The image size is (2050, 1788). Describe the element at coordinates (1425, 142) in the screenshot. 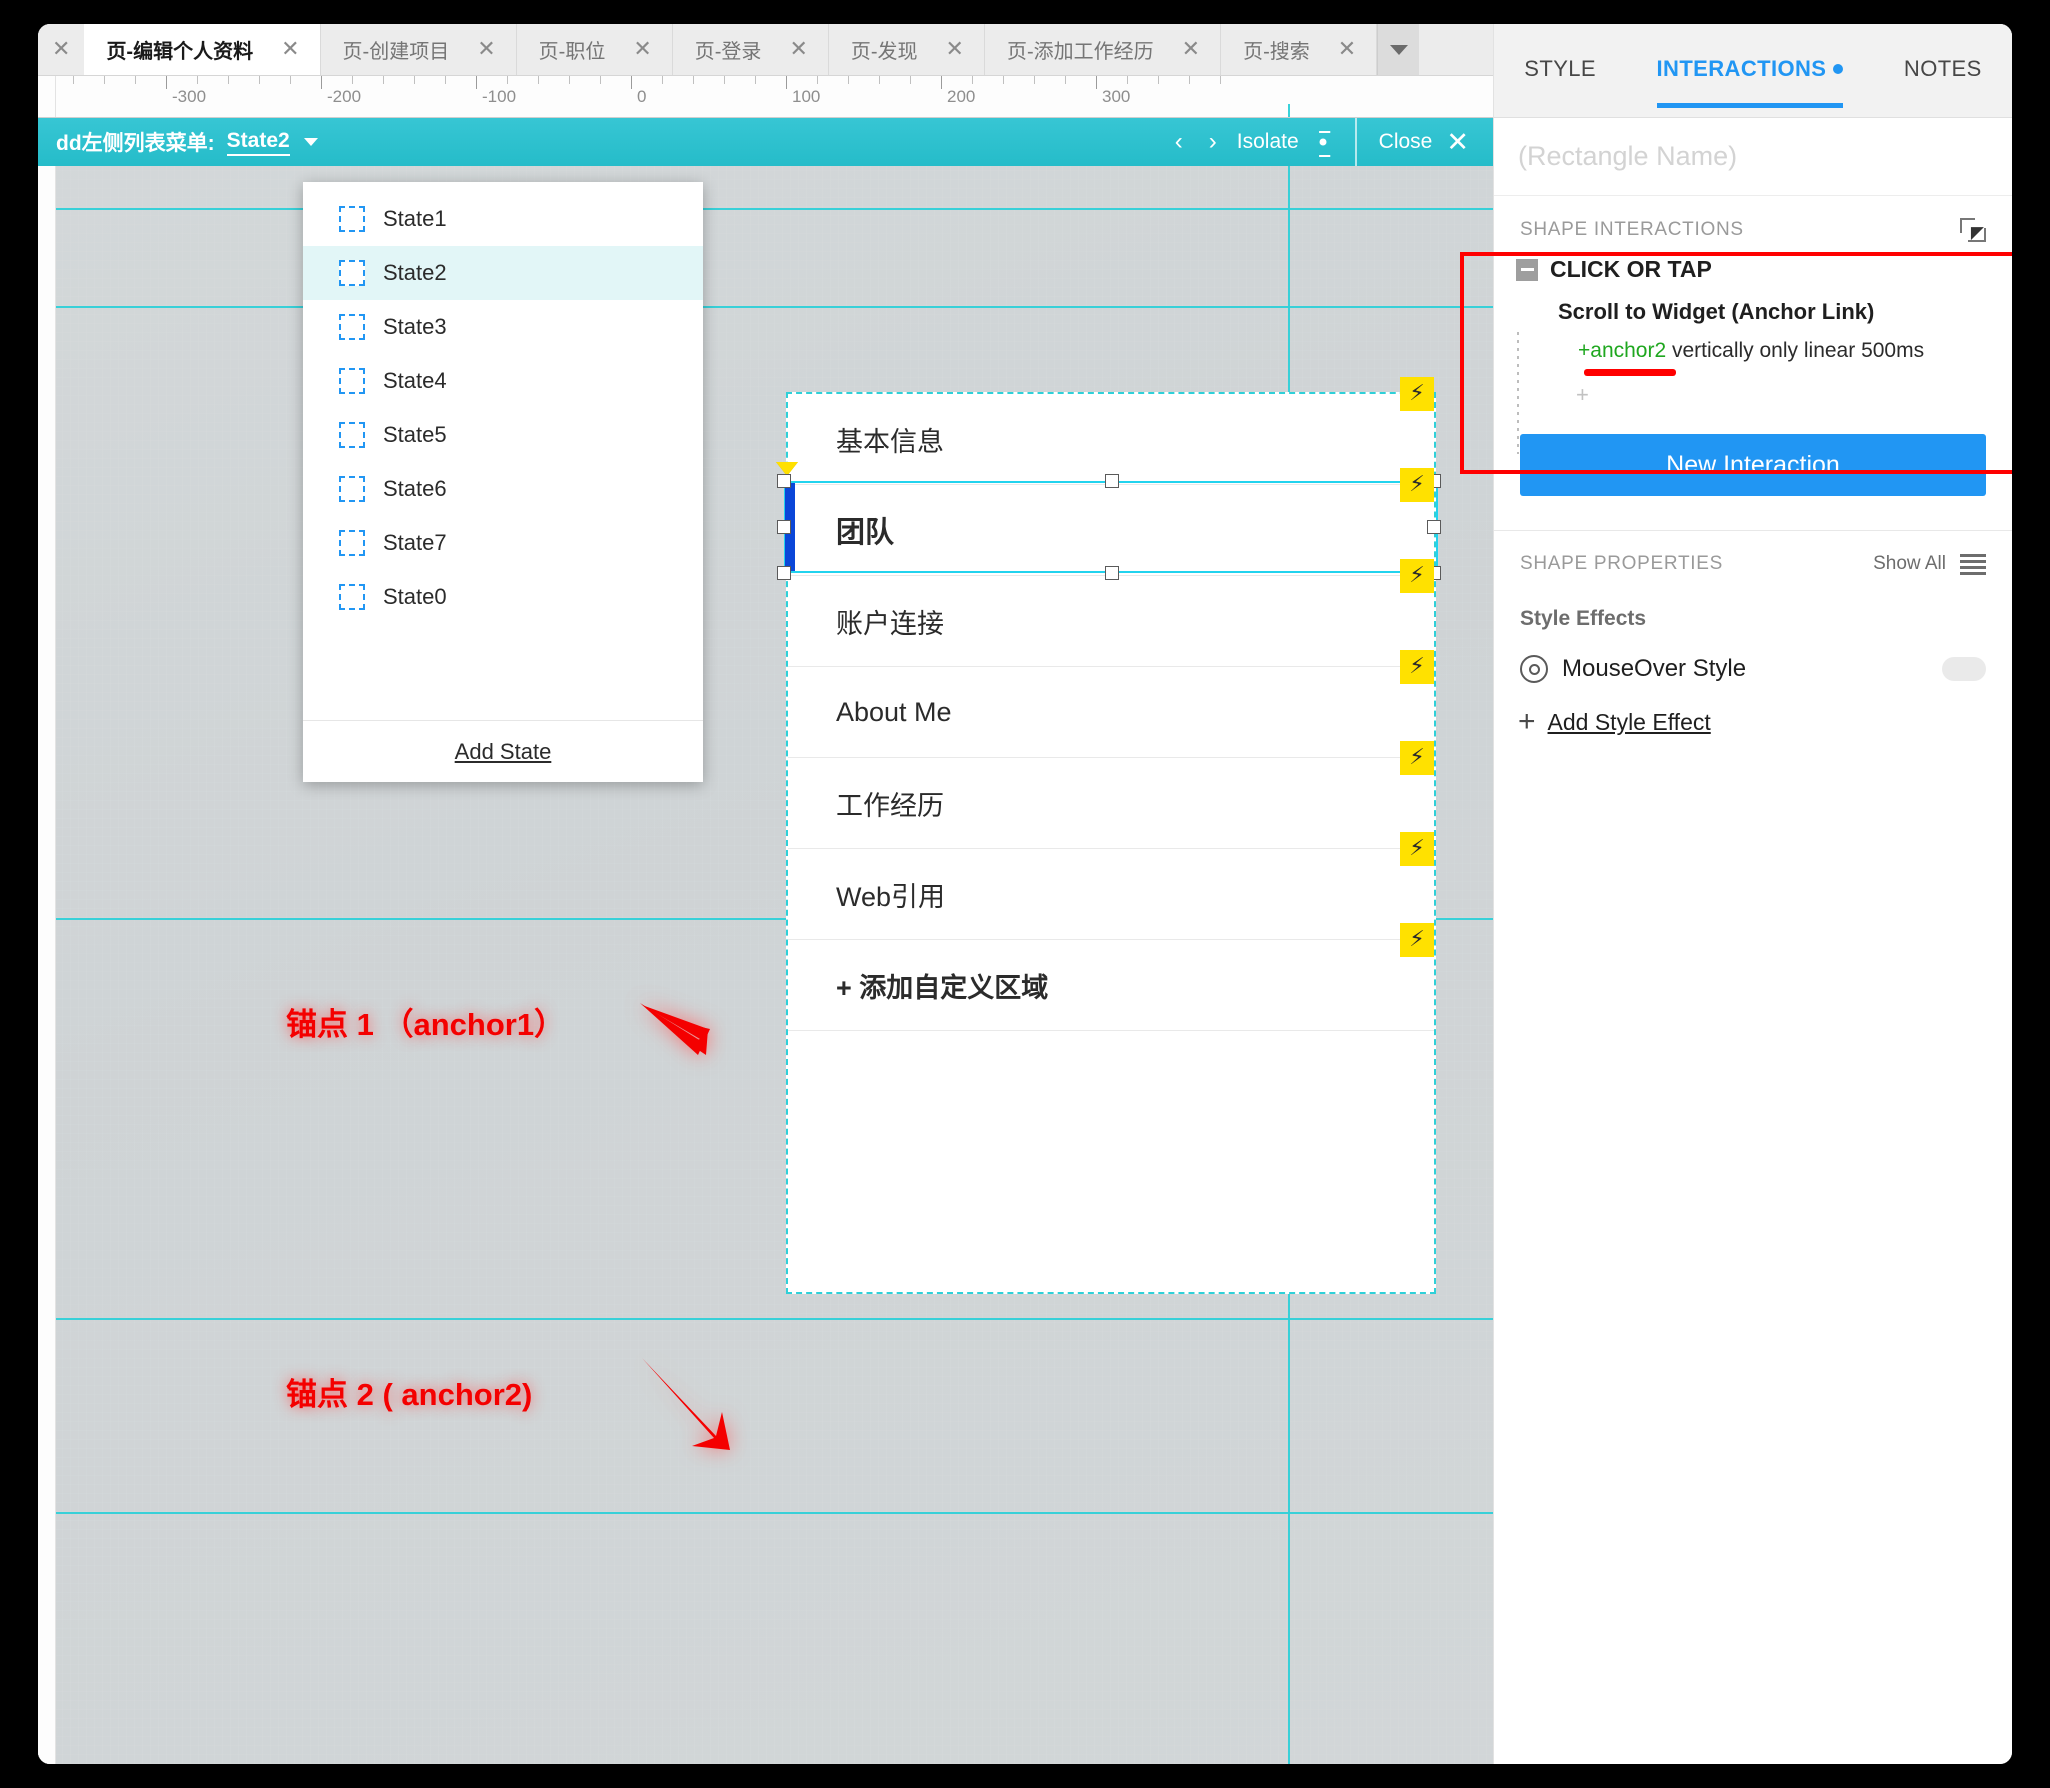

I see `close-isolate-button: Close ✕` at that location.